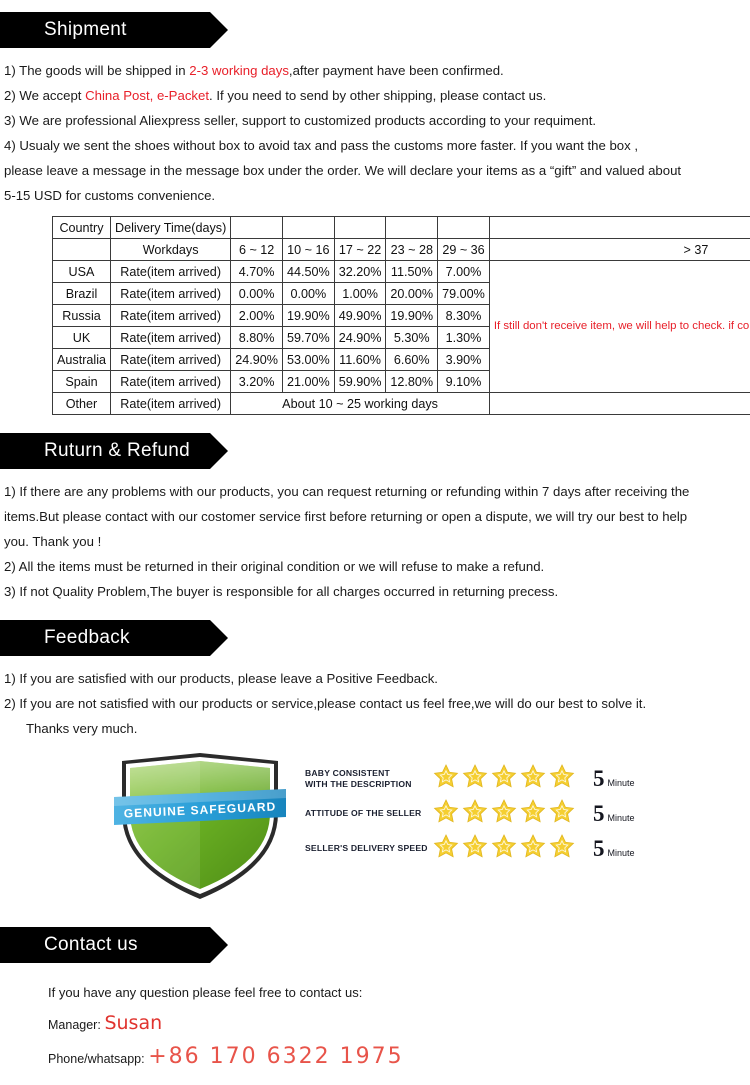 This screenshot has height=1085, width=750. I want to click on rating-row: ATTITUDE OF THE SELLER 5 Minute, so click(490, 813).